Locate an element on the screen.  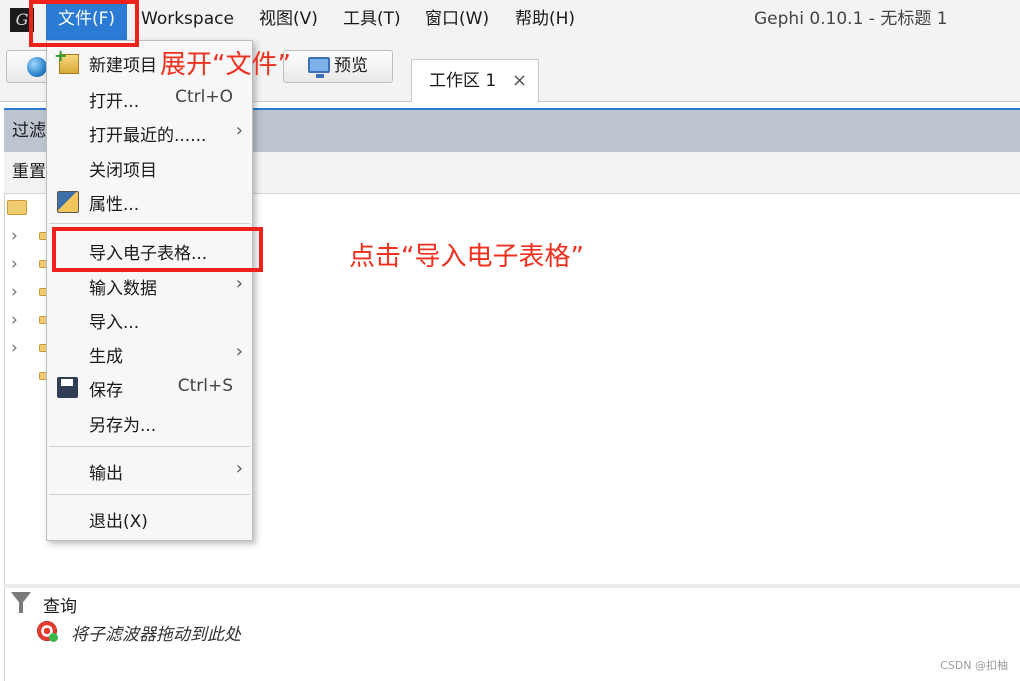
menu-workspace: Workspace is located at coordinates (187, 20).